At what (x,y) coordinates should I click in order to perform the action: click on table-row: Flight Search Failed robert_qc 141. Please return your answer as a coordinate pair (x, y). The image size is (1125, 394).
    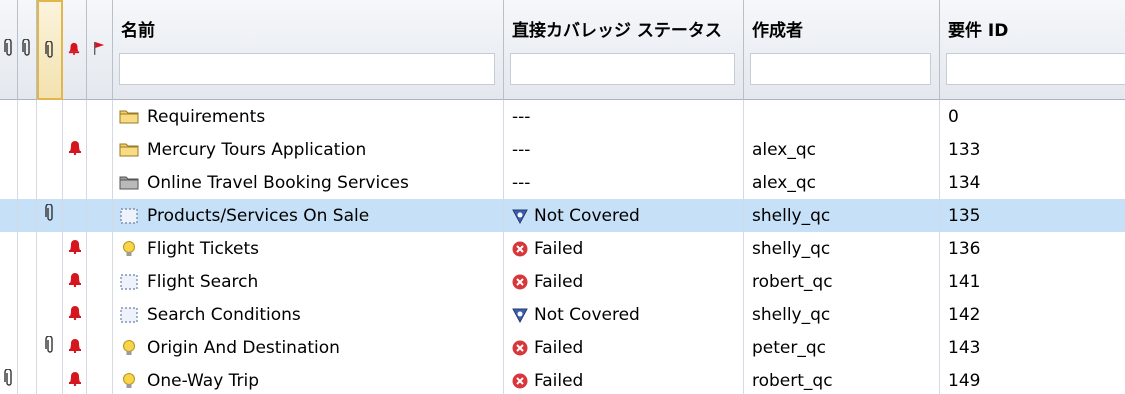
    Looking at the image, I should click on (562, 281).